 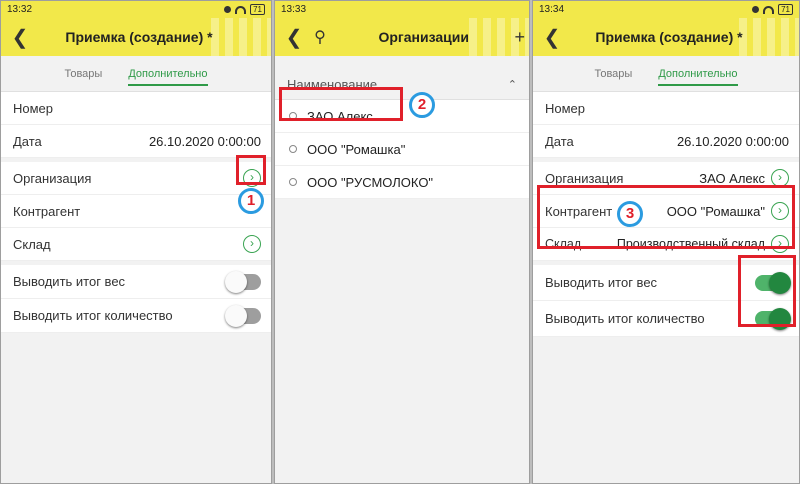 What do you see at coordinates (243, 315) in the screenshot?
I see `total-qty-toggle` at bounding box center [243, 315].